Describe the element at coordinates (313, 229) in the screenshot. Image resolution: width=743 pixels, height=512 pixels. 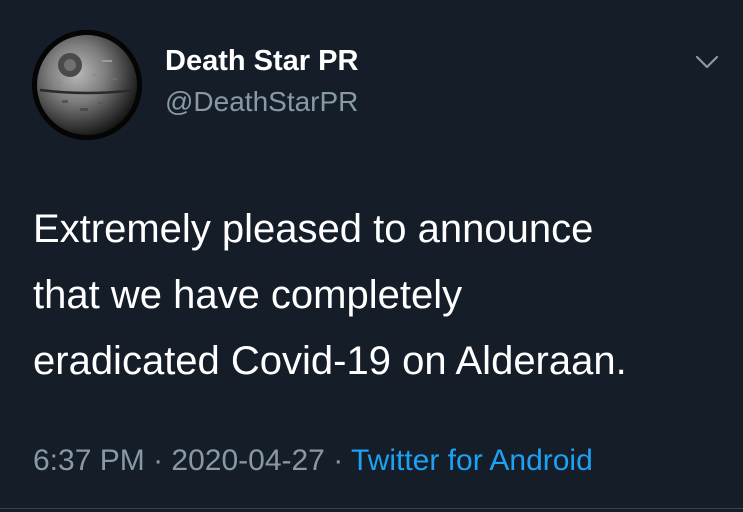
I see `tweet-text-line: Extremely pleased to announce` at that location.